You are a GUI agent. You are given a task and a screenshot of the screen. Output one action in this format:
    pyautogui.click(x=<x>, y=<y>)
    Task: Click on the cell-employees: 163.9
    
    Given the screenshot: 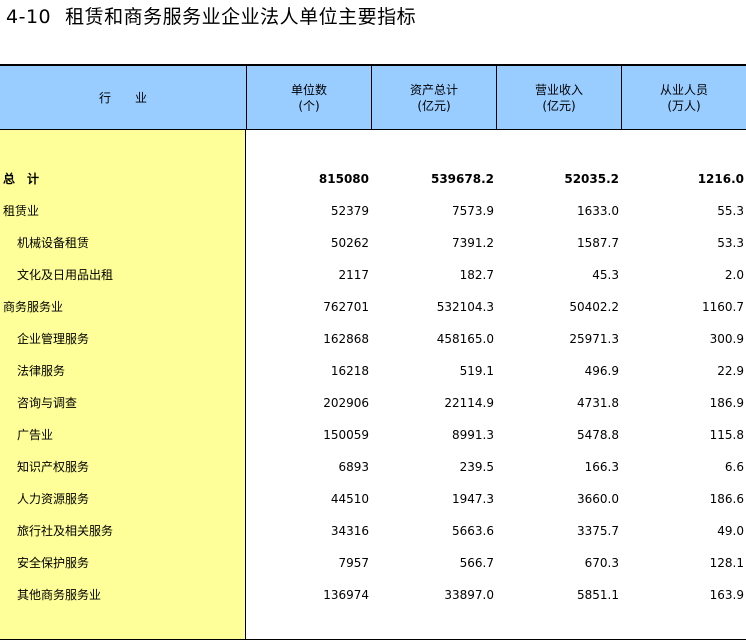 What is the action you would take?
    pyautogui.click(x=726, y=595)
    